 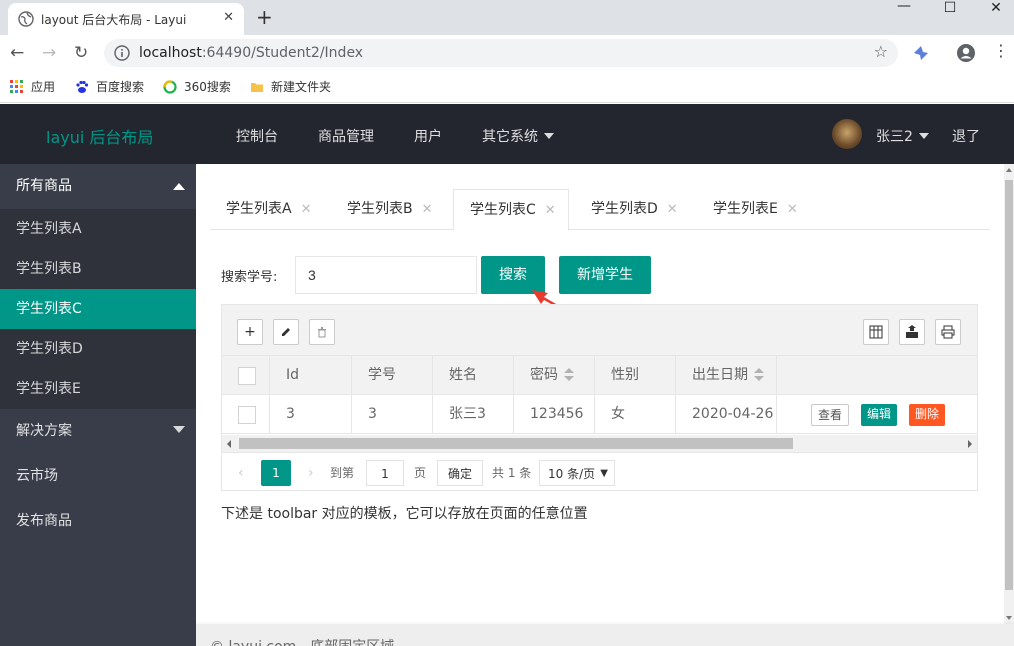 I want to click on header-checkbox-cell, so click(x=246, y=375).